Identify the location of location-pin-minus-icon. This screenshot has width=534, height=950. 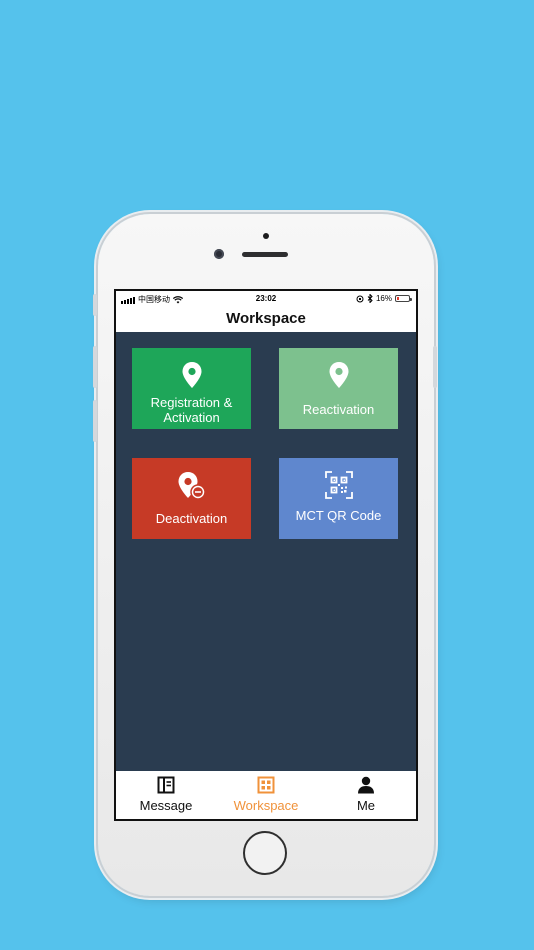
(192, 486).